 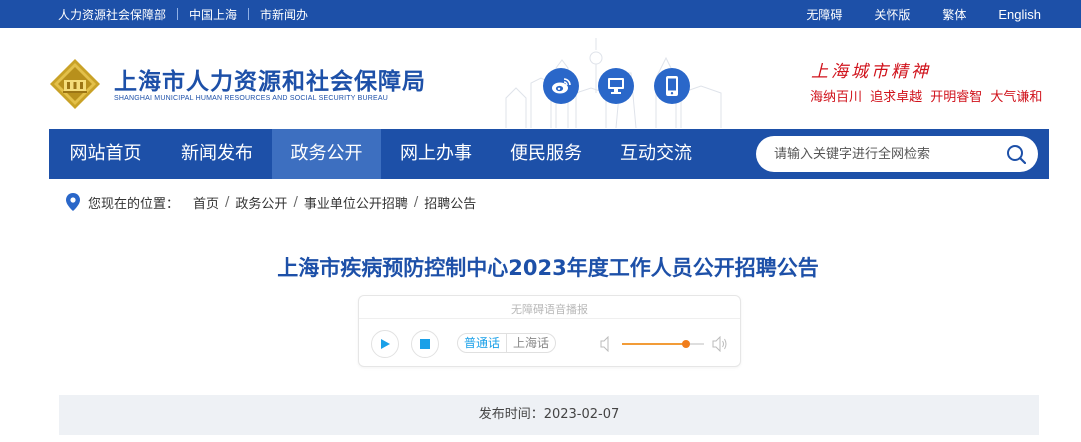 I want to click on nav-item-government-affairs: 政务公开, so click(x=326, y=154).